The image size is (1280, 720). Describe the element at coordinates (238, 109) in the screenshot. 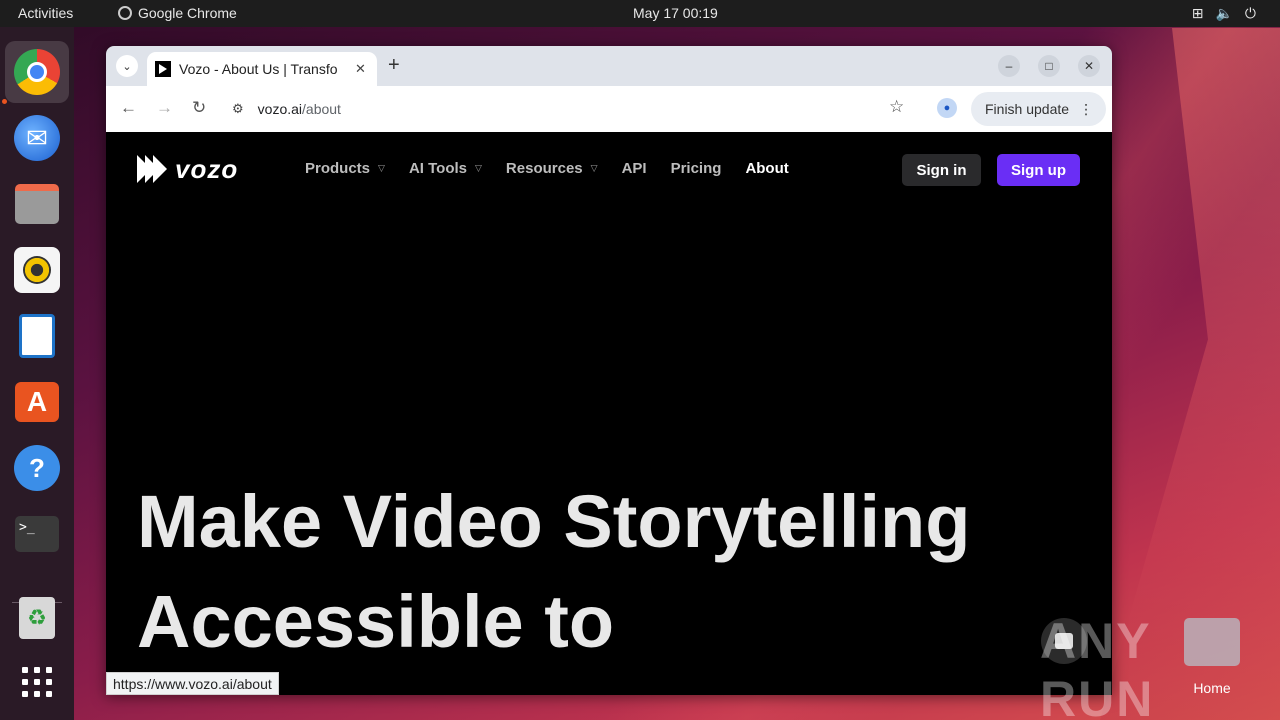

I see `site-info-icon: ⚙` at that location.